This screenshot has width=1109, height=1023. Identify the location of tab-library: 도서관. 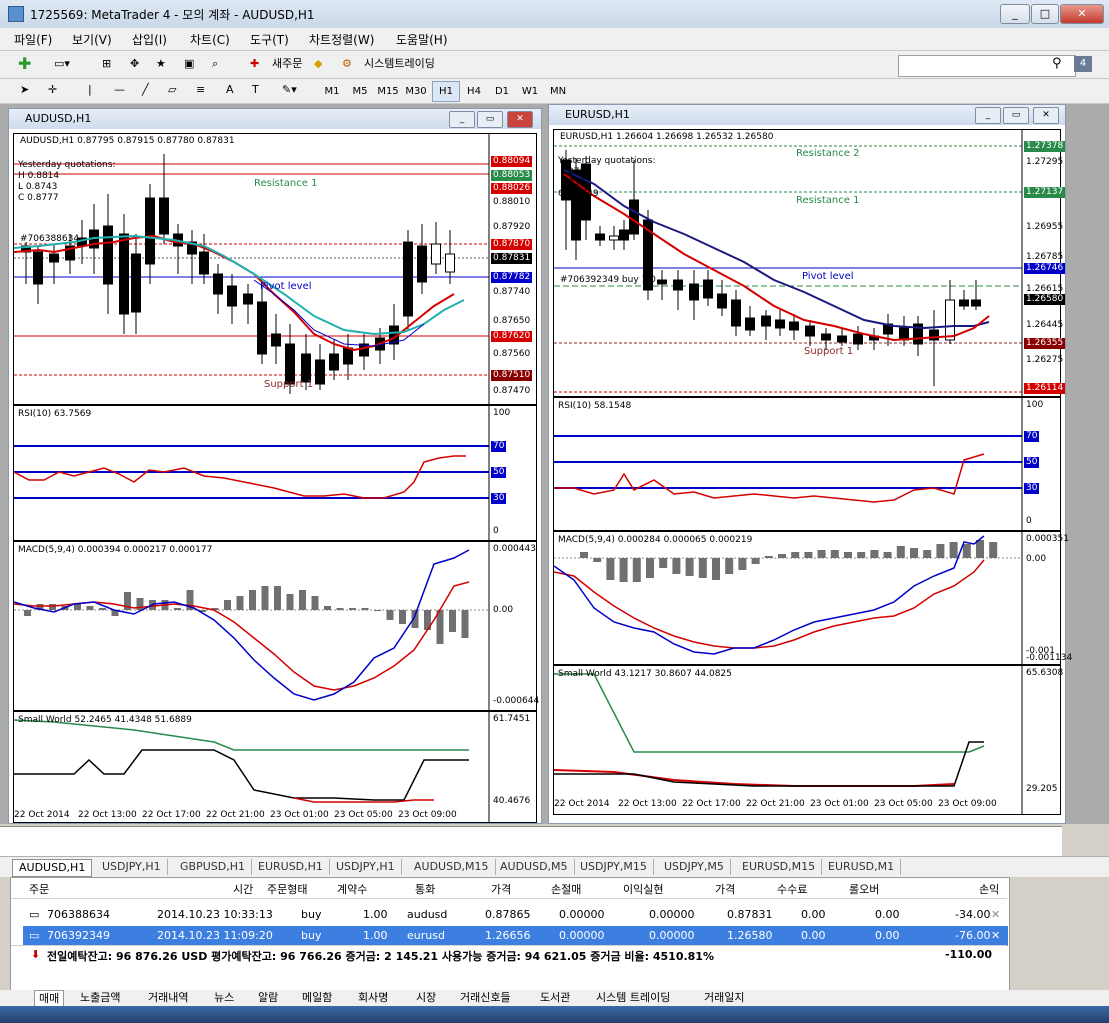
(555, 998).